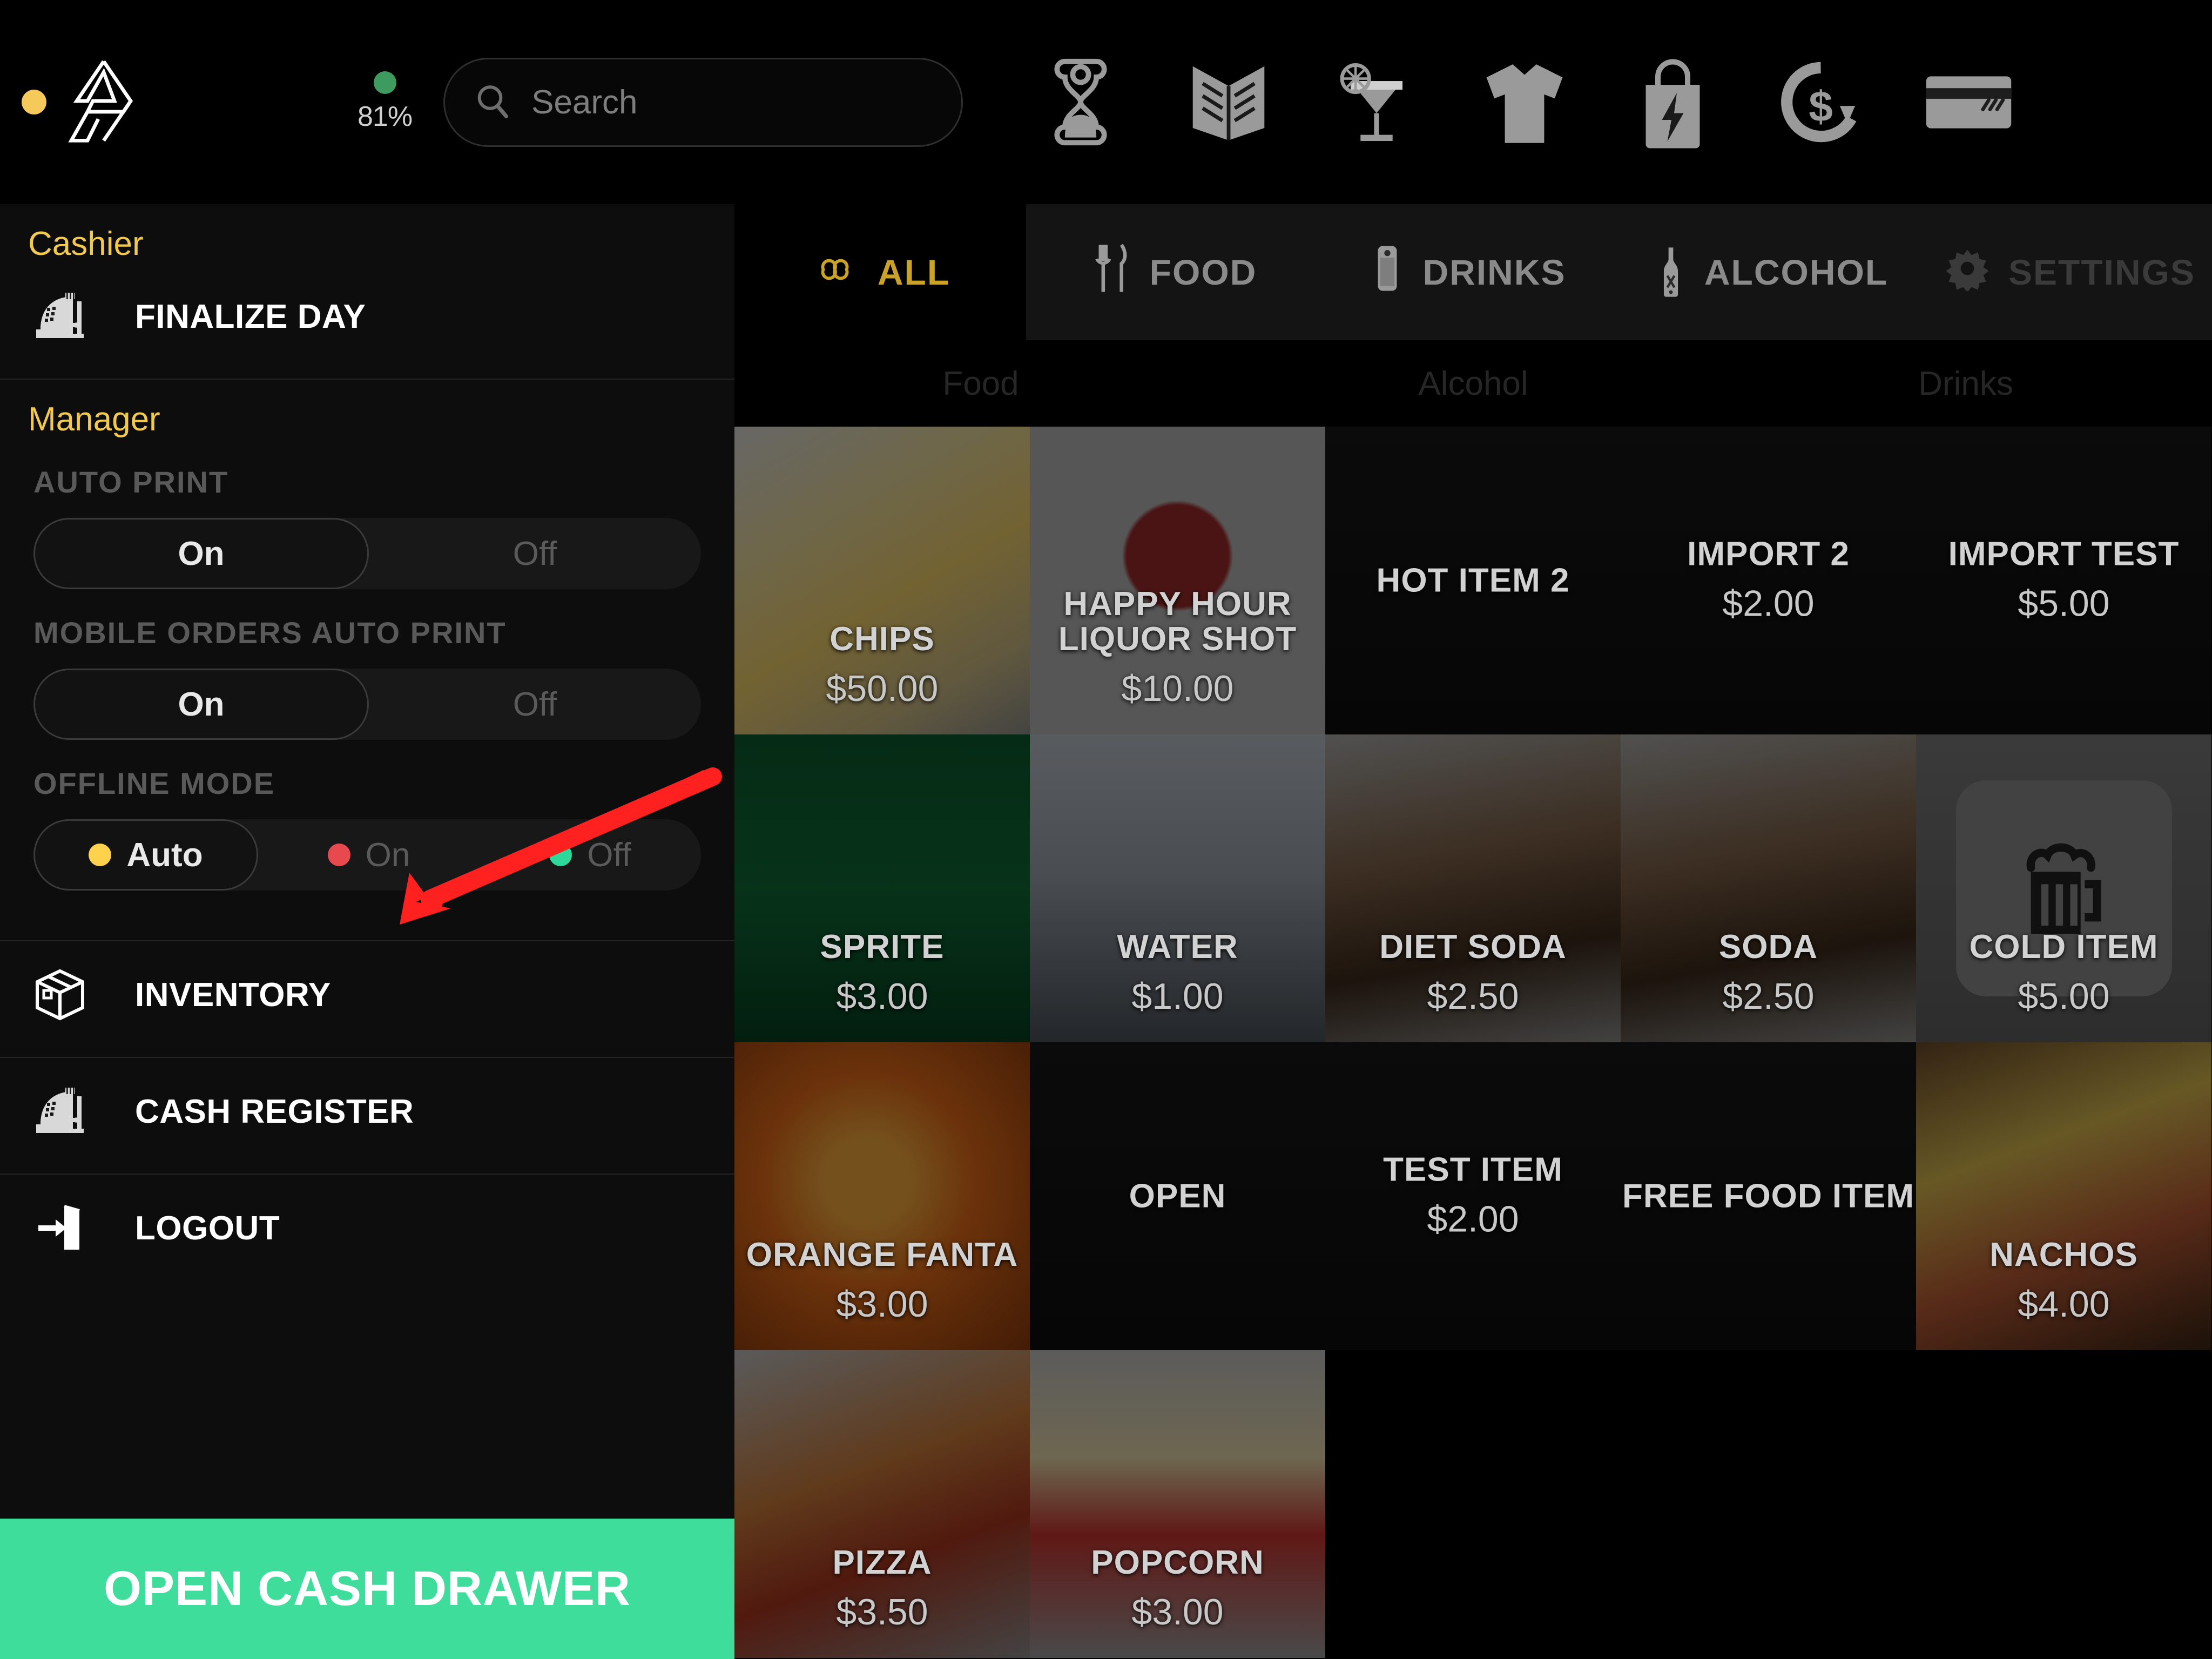 The height and width of the screenshot is (1659, 2212). Describe the element at coordinates (2063, 888) in the screenshot. I see `product-tile: COLD ITEM $5.00` at that location.